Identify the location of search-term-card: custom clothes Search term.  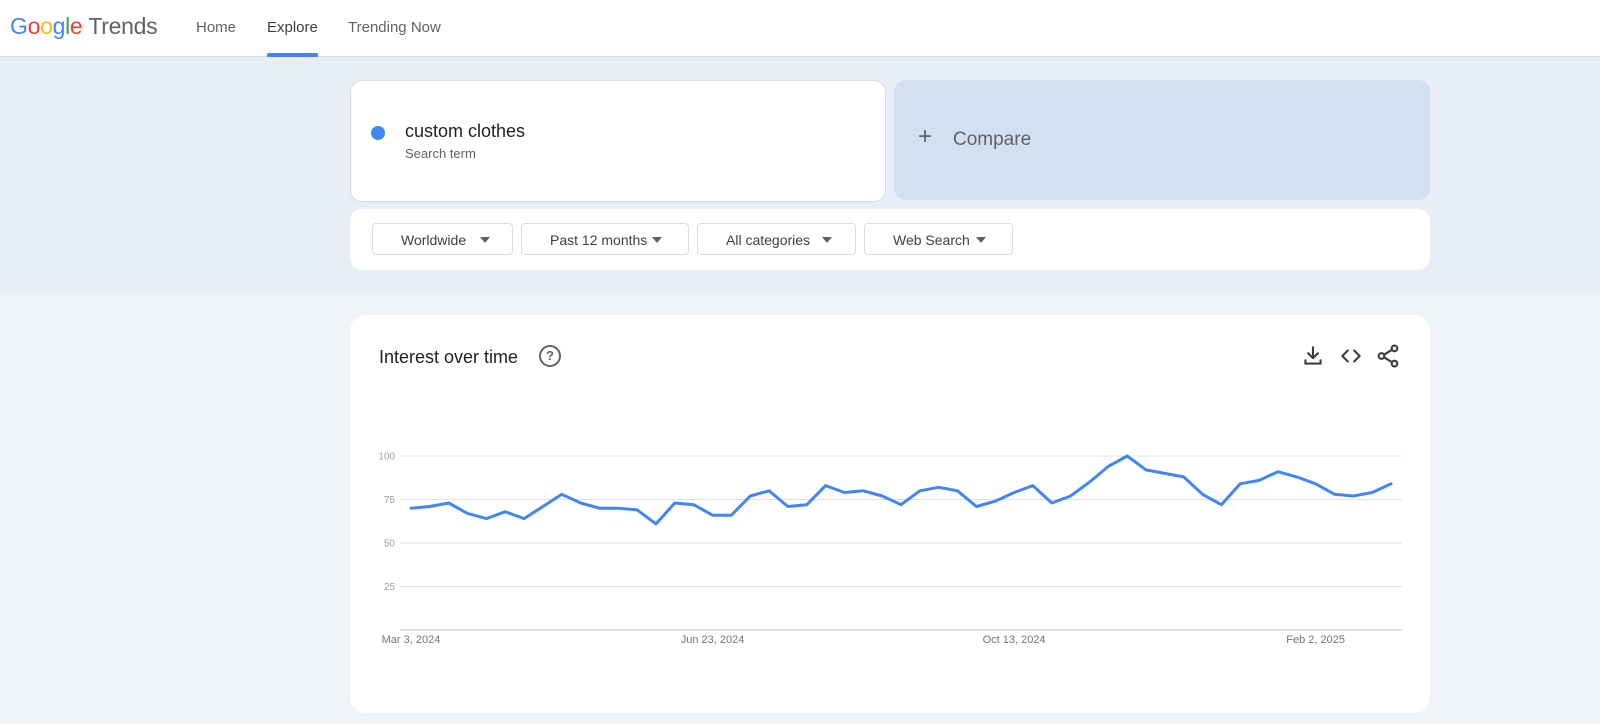
(618, 141).